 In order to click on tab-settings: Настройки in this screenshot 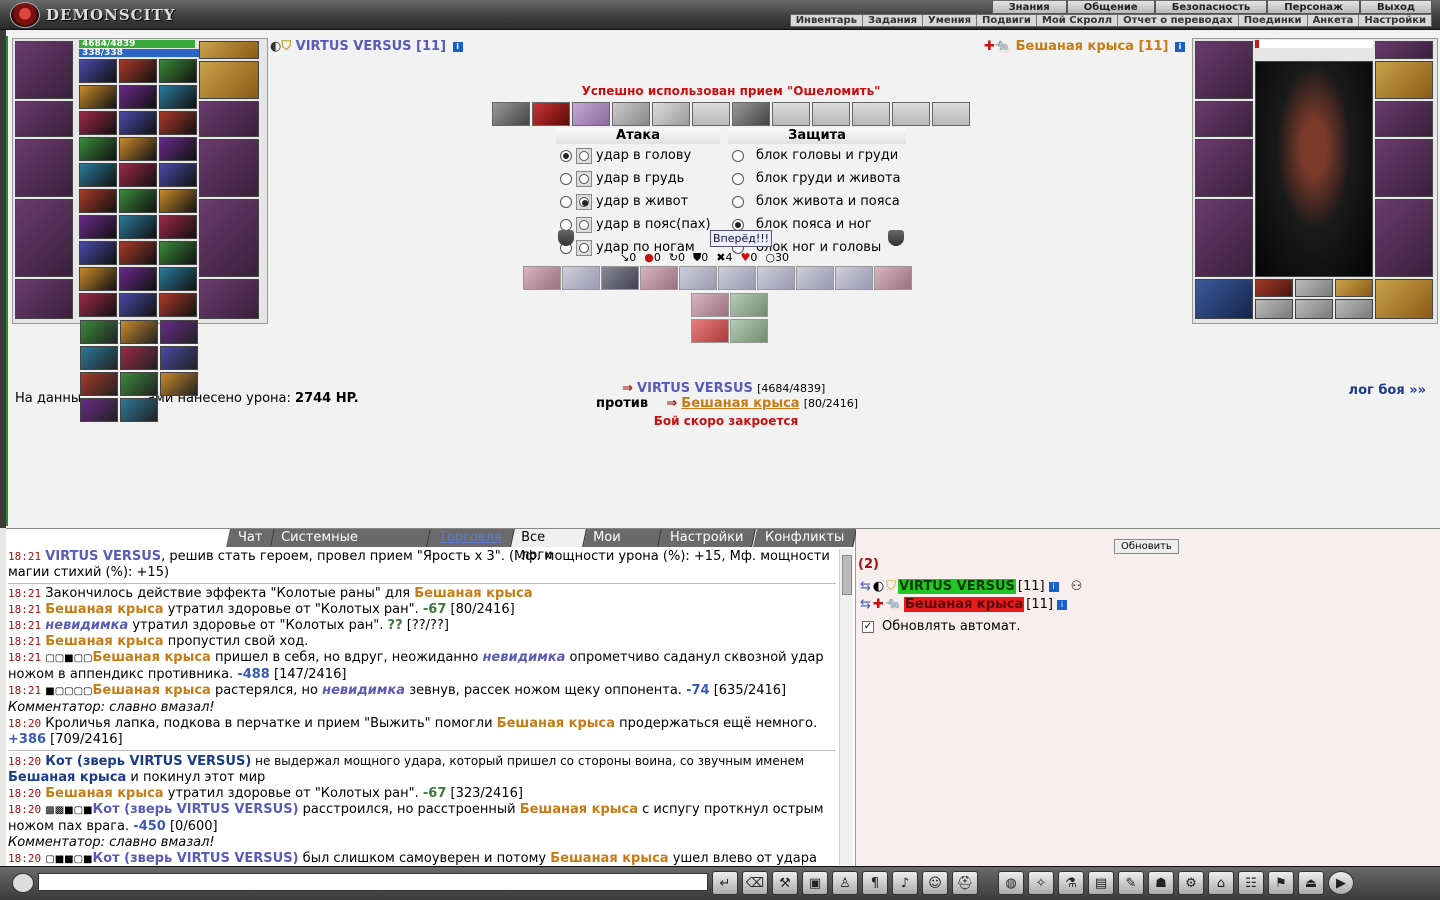, I will do `click(707, 538)`.